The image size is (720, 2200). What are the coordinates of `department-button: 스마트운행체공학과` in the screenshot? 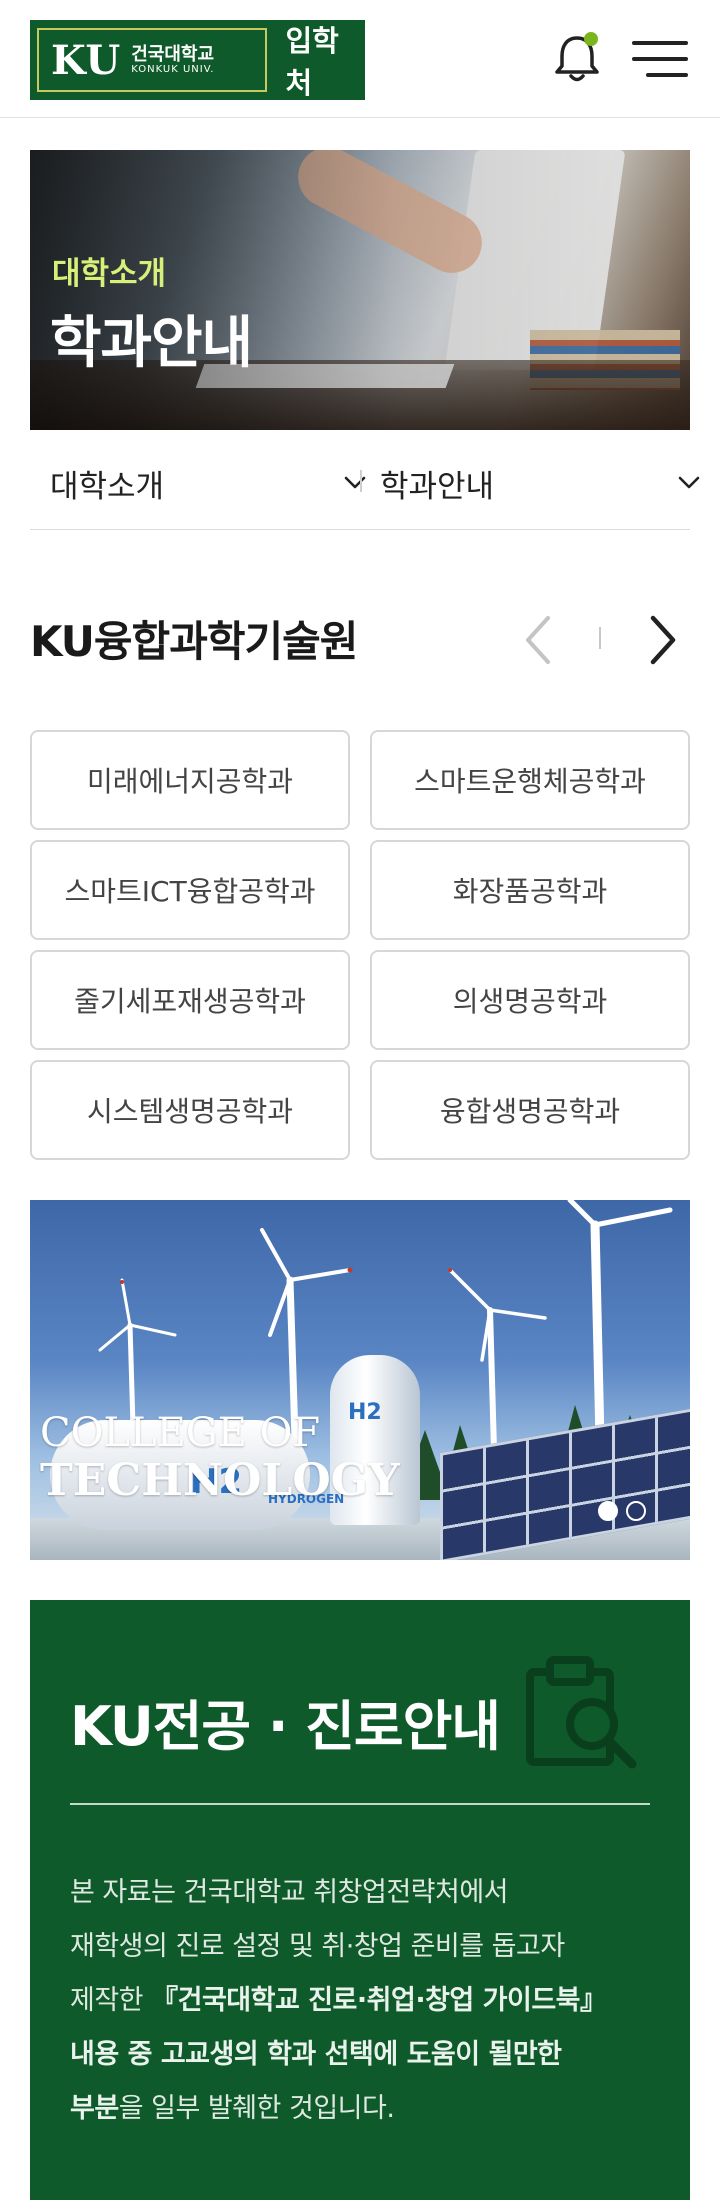 It's located at (530, 780).